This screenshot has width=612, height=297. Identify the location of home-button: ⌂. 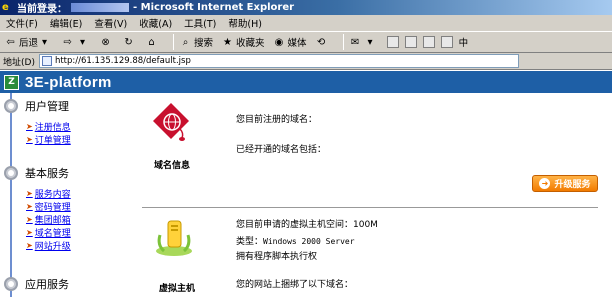
(152, 42).